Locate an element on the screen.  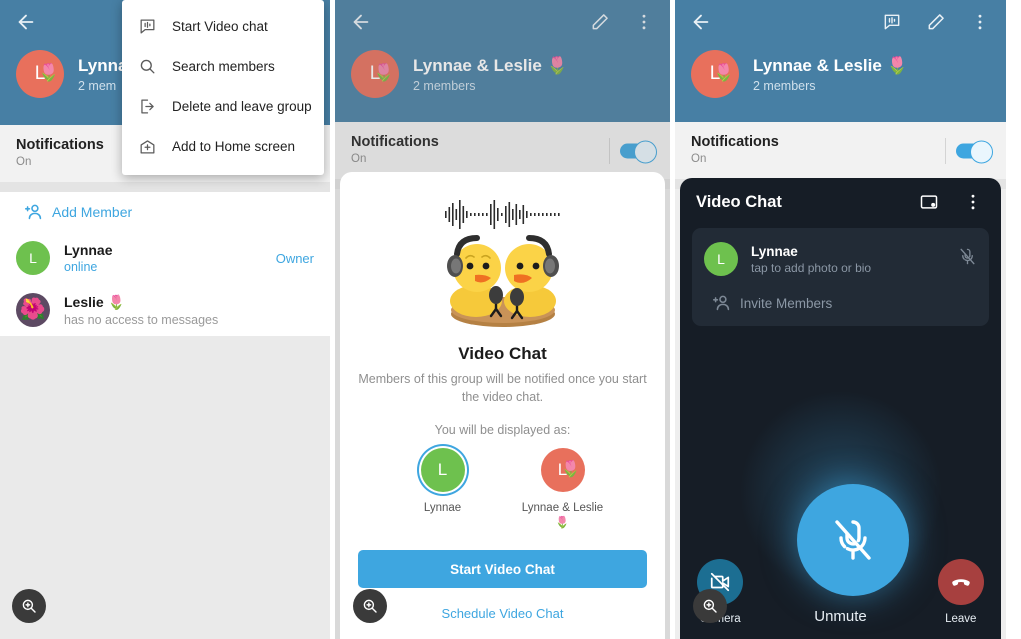
edit-pencil-icon is located at coordinates (936, 22).